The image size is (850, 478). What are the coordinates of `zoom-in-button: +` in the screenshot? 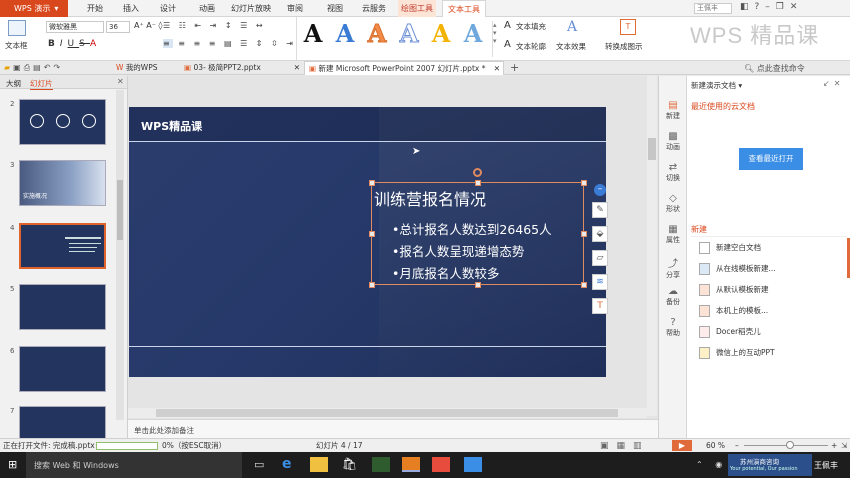 It's located at (834, 445).